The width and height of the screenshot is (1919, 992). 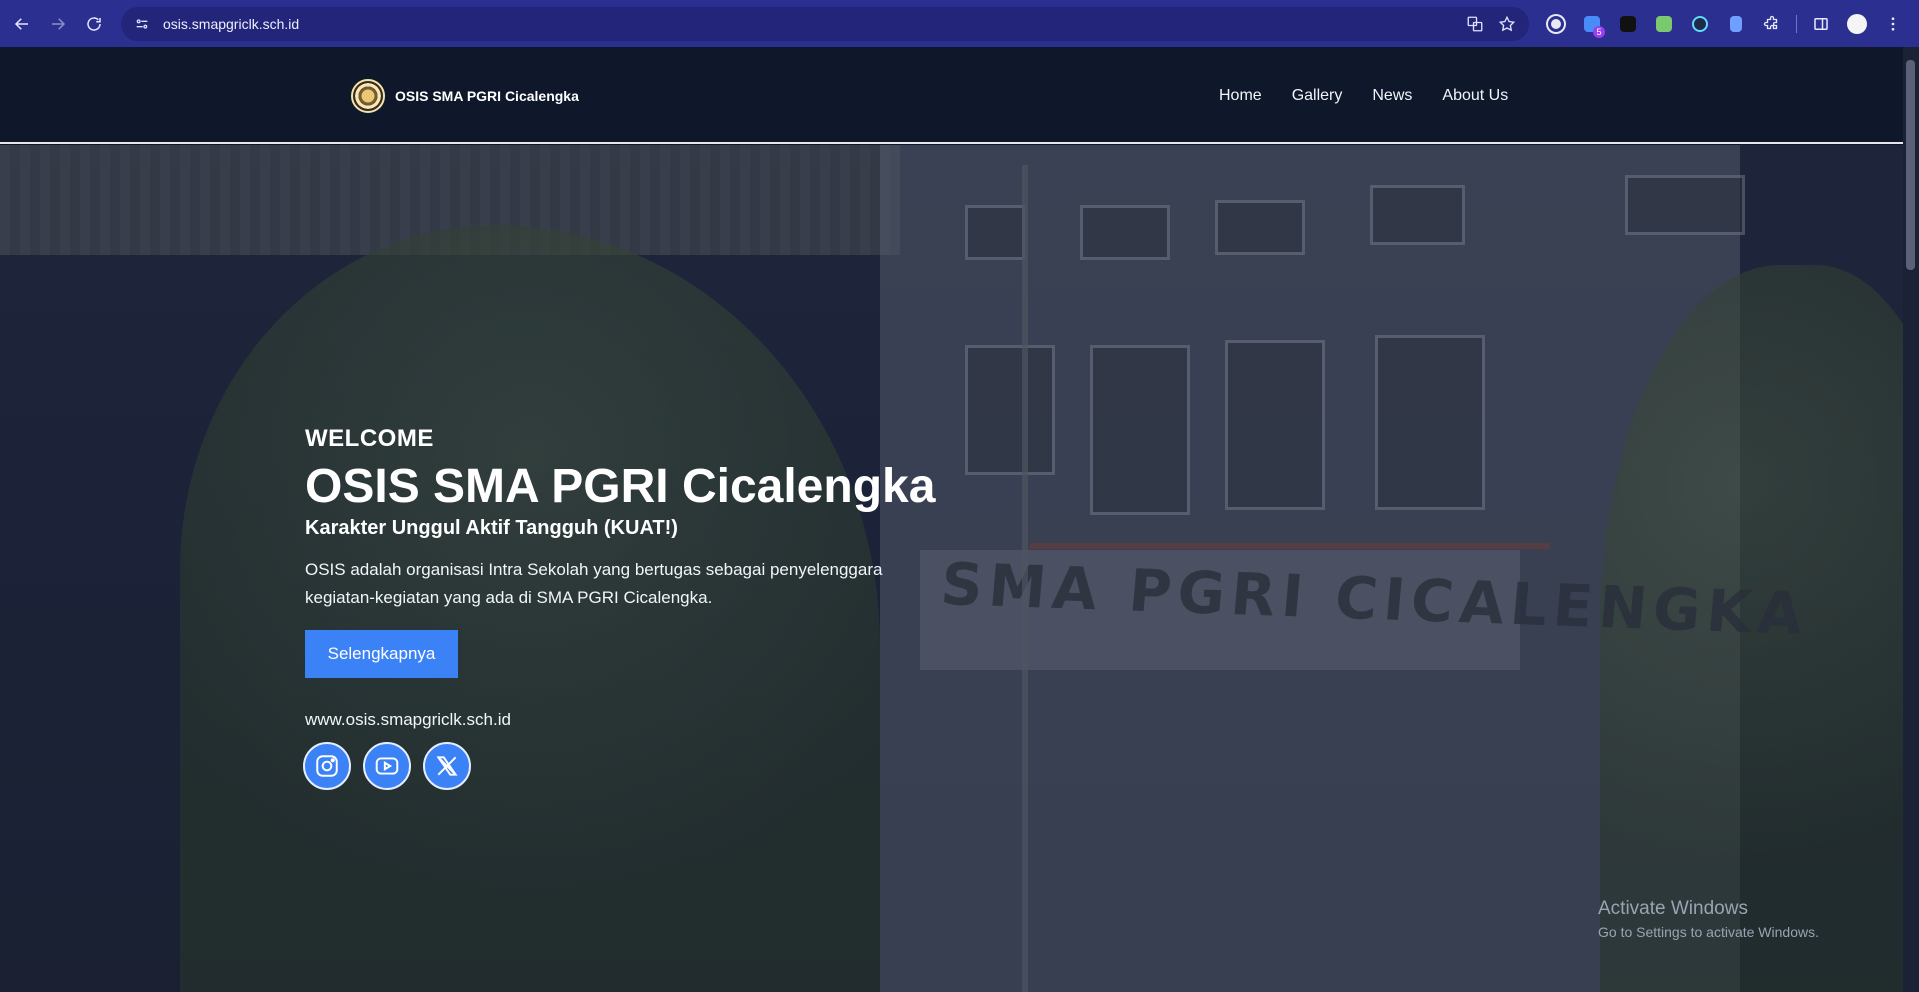 What do you see at coordinates (620, 486) in the screenshot?
I see `hero-title: OSIS SMA PGRI Cicalengka` at bounding box center [620, 486].